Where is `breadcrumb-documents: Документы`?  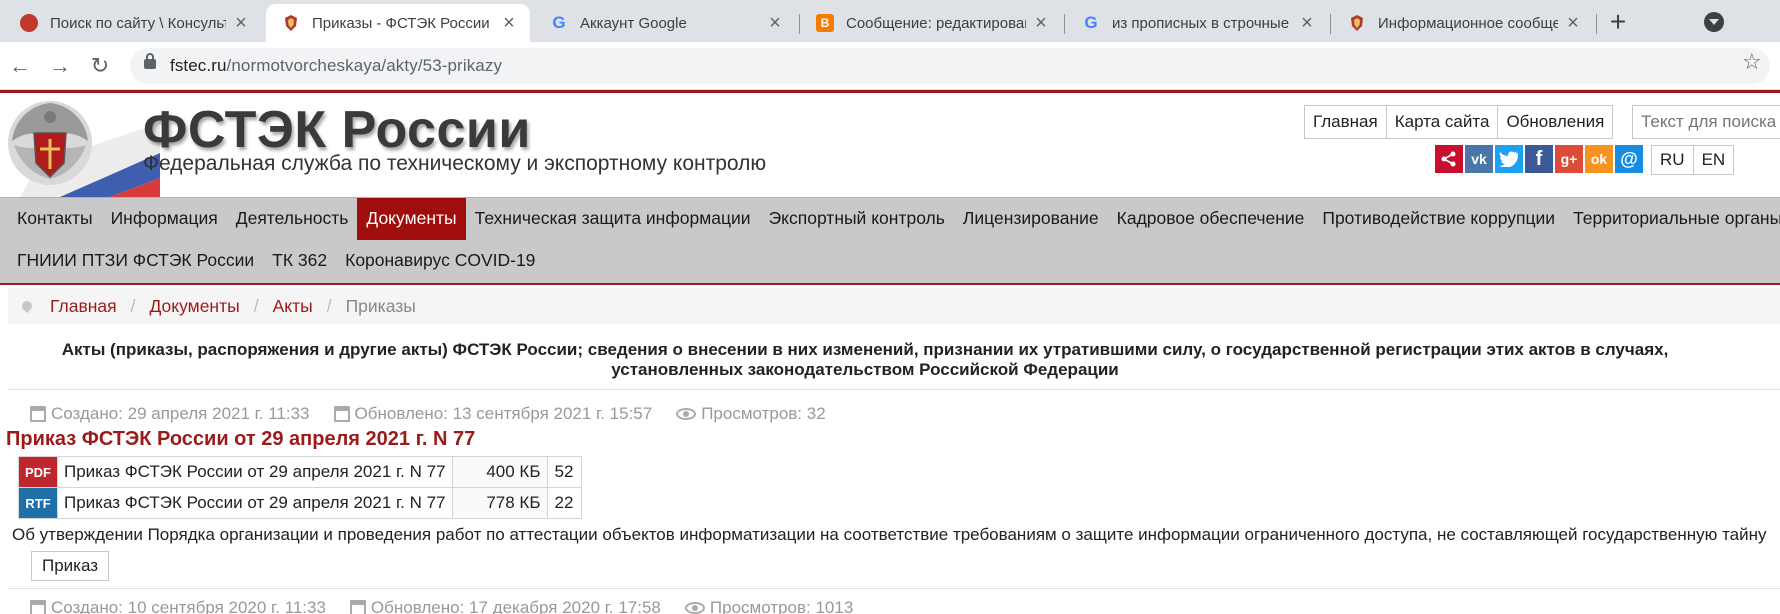 breadcrumb-documents: Документы is located at coordinates (194, 306).